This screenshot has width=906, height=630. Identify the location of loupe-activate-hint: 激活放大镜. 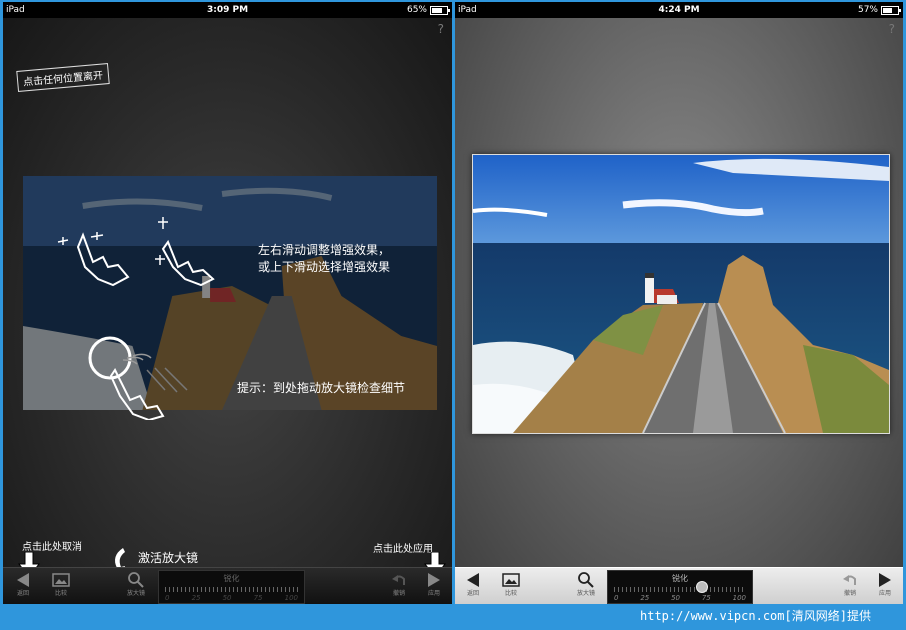
(168, 558).